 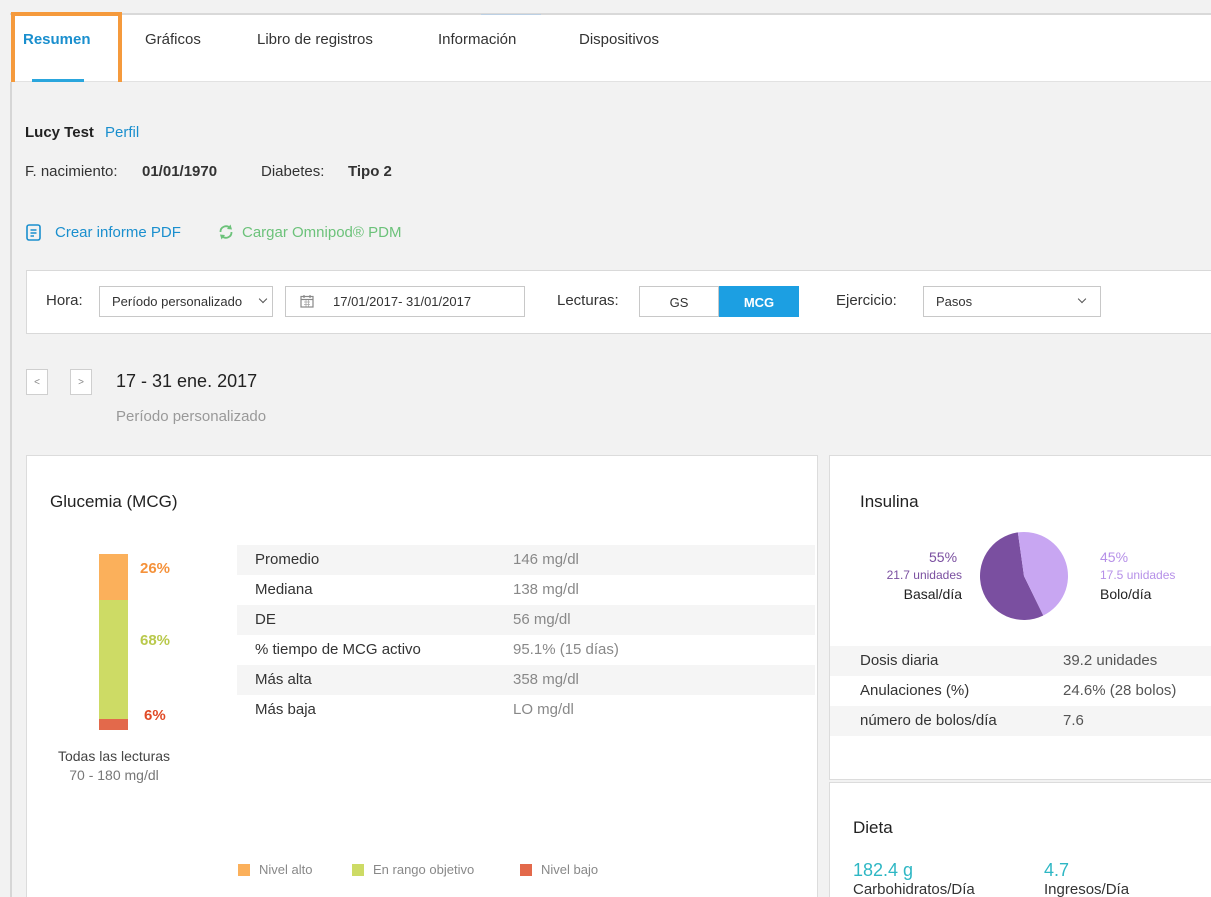 What do you see at coordinates (283, 679) in the screenshot?
I see `stat-label: Más alta` at bounding box center [283, 679].